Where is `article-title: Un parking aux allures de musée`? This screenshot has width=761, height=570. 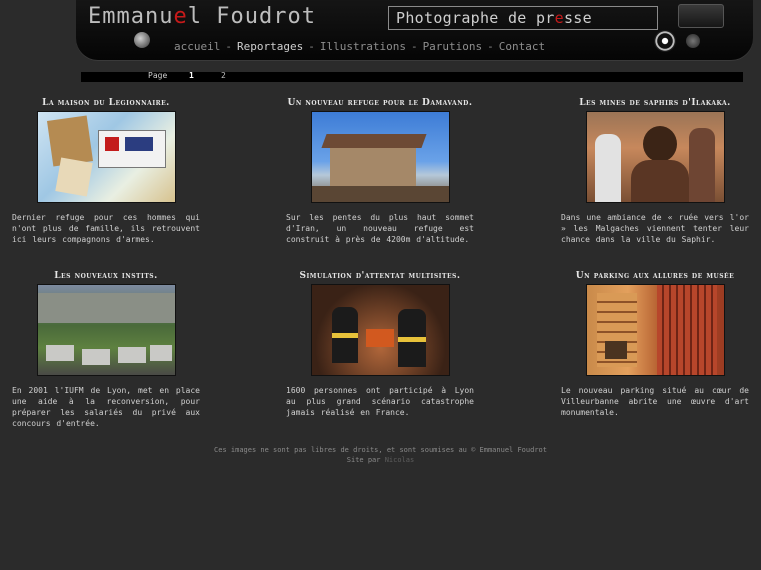
article-title: Un parking aux allures de musée is located at coordinates (655, 276).